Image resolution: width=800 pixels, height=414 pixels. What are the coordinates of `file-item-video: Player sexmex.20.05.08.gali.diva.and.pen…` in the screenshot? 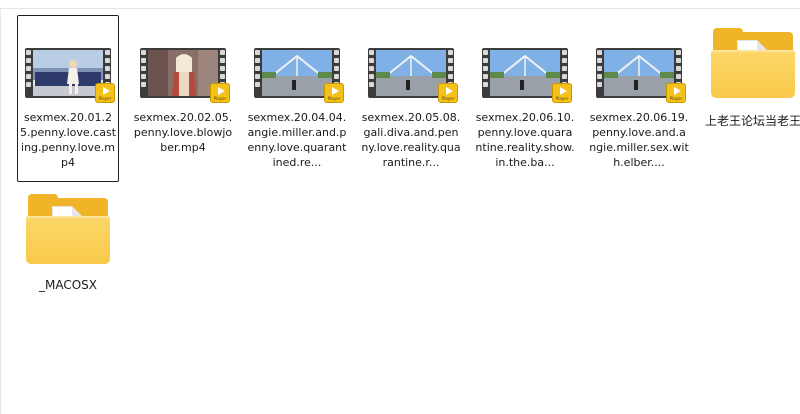 It's located at (411, 98).